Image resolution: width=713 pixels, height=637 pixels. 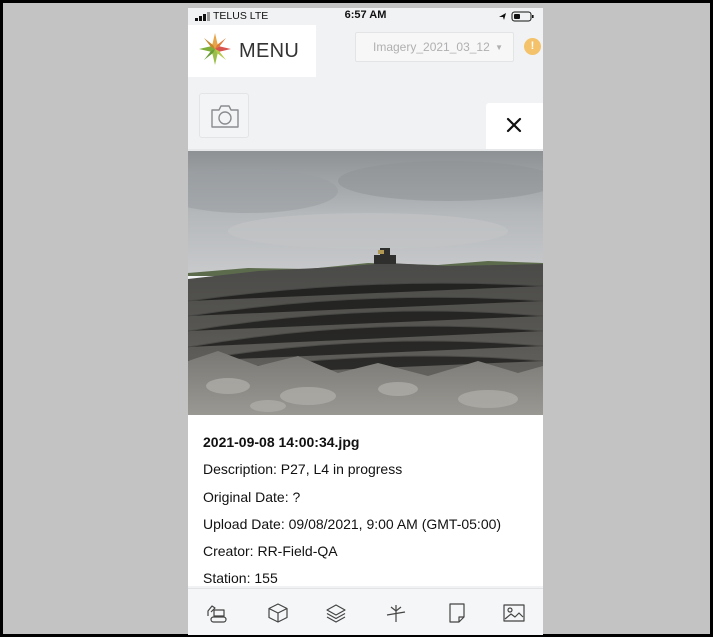 I want to click on close-icon, so click(x=514, y=125).